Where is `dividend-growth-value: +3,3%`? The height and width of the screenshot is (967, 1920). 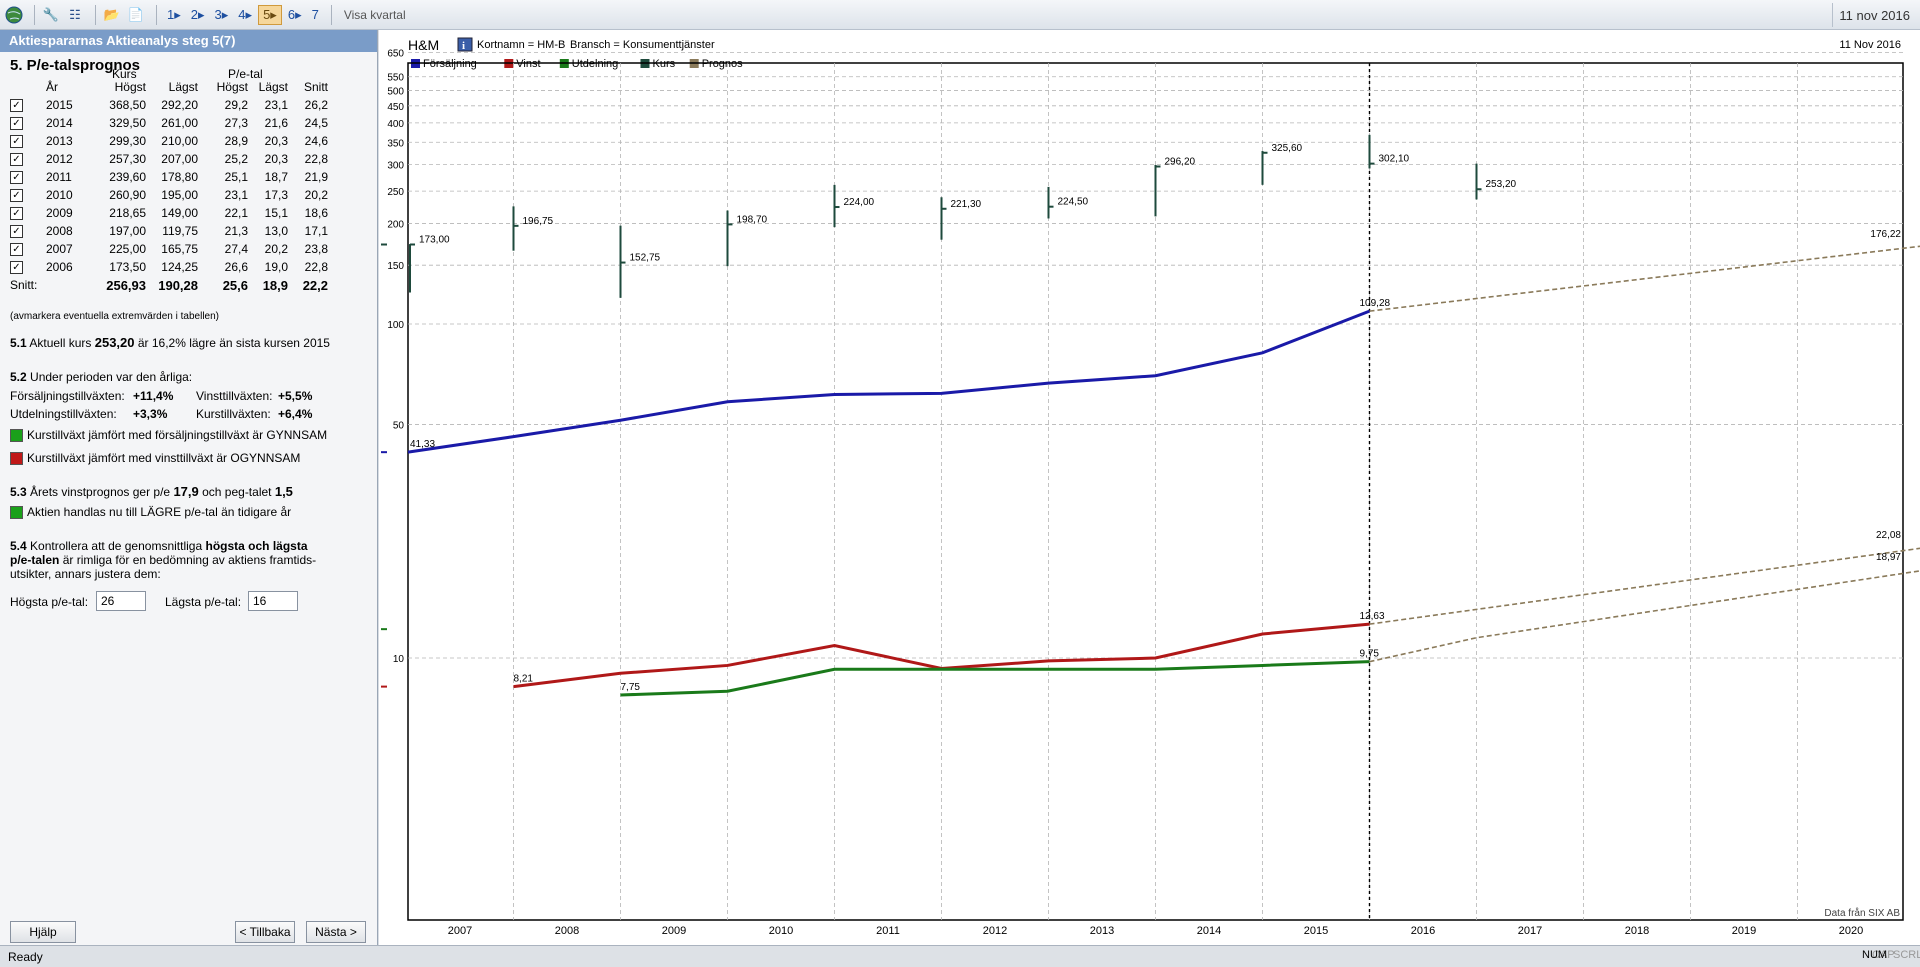
dividend-growth-value: +3,3% is located at coordinates (150, 414).